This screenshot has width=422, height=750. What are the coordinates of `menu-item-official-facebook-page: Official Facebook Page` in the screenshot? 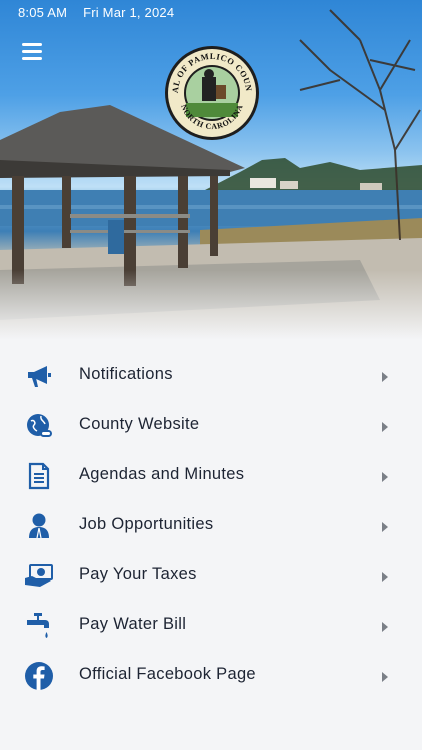 It's located at (211, 675).